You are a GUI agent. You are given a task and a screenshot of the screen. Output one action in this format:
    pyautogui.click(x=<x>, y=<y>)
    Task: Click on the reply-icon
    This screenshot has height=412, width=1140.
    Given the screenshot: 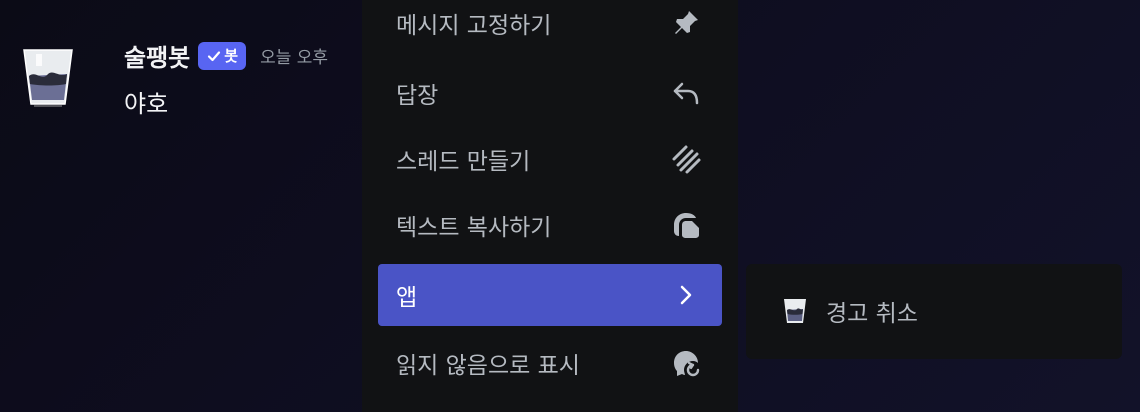 What is the action you would take?
    pyautogui.click(x=686, y=93)
    